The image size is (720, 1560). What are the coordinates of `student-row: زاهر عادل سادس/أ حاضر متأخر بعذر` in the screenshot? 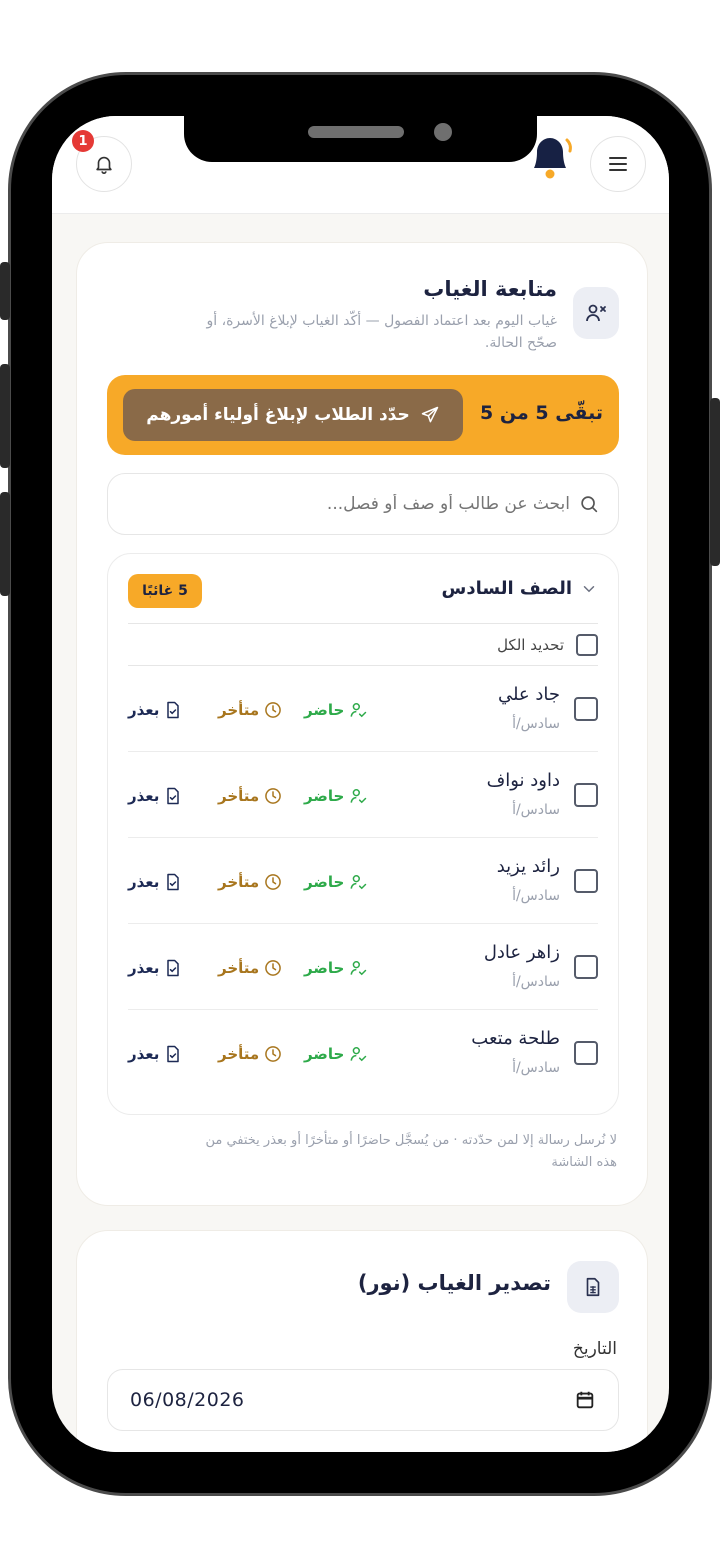 It's located at (363, 967).